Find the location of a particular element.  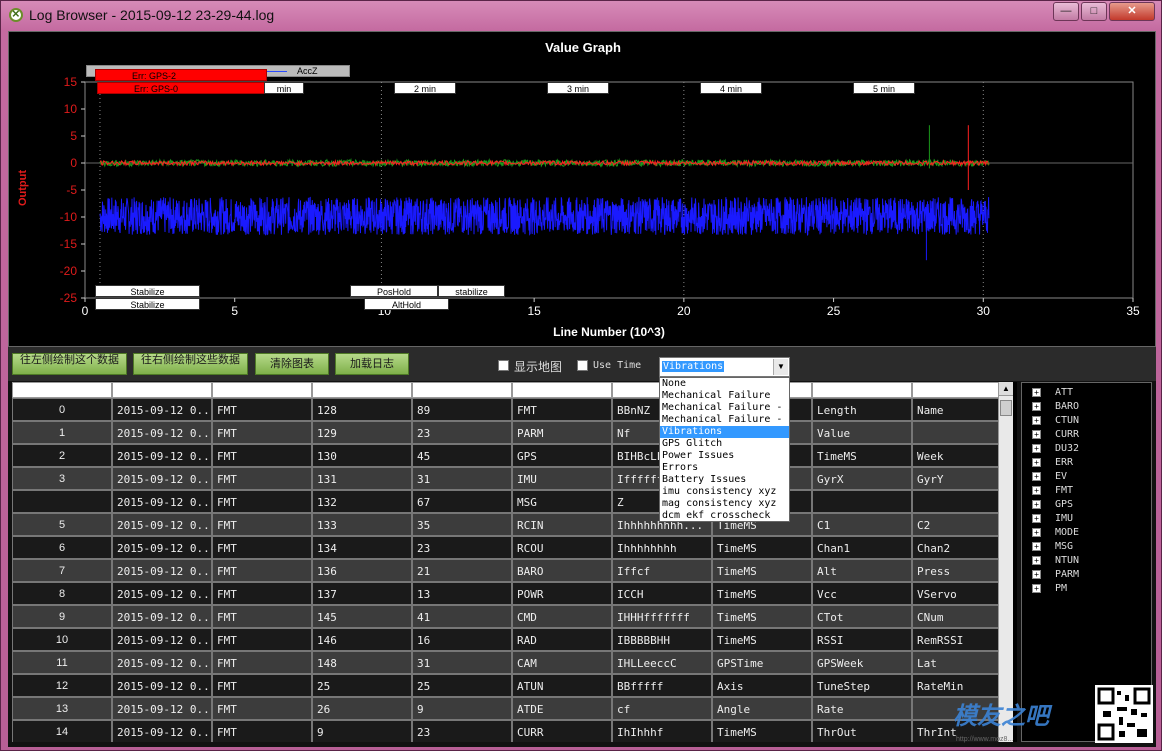

table-cell: 136 is located at coordinates (362, 570).